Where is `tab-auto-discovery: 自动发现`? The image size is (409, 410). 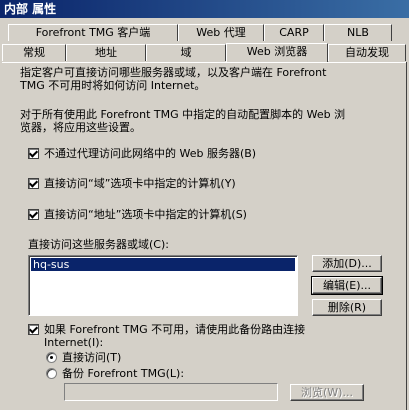
tab-auto-discovery: 自动发现 is located at coordinates (367, 52).